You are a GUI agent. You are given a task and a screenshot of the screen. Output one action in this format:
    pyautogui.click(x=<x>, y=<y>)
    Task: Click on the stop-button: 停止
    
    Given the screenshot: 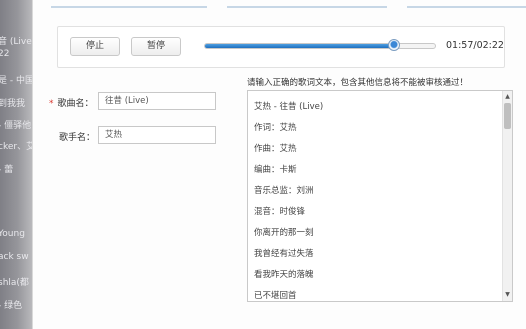 What is the action you would take?
    pyautogui.click(x=95, y=46)
    